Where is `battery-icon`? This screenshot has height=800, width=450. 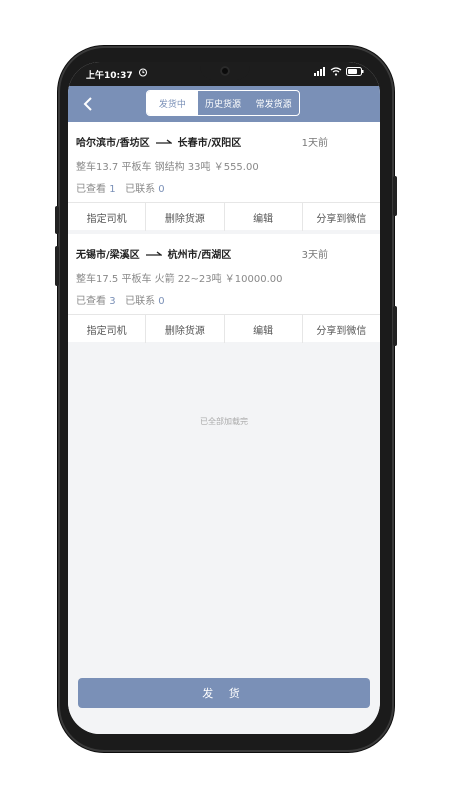 battery-icon is located at coordinates (355, 73).